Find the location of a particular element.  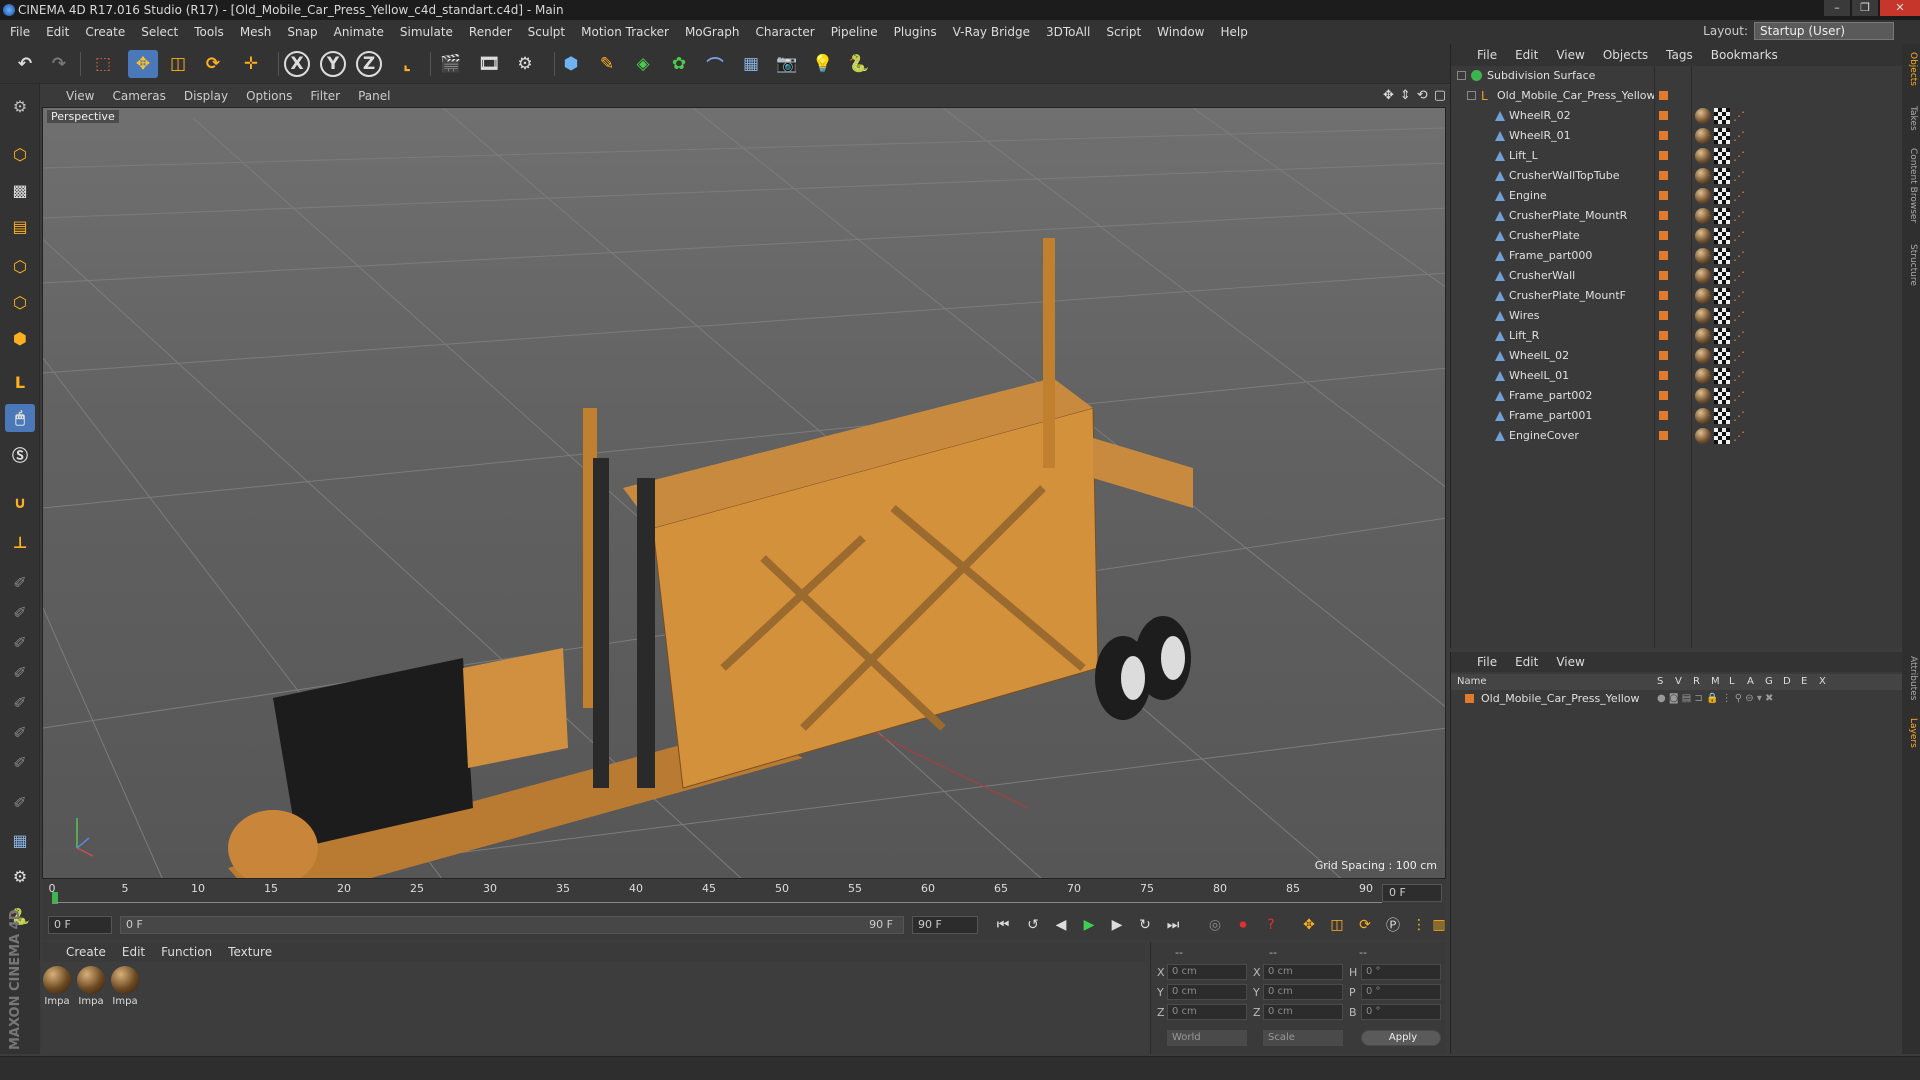

size-y-field: 0 cm is located at coordinates (1303, 992).